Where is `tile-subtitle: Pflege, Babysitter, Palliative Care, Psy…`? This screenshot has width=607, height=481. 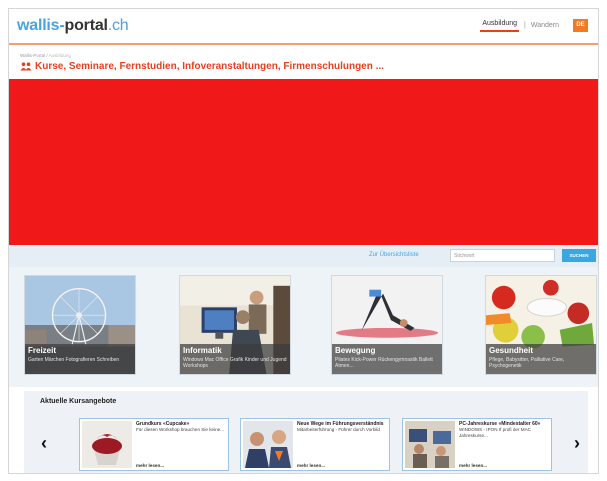 tile-subtitle: Pflege, Babysitter, Palliative Care, Psy… is located at coordinates (527, 363).